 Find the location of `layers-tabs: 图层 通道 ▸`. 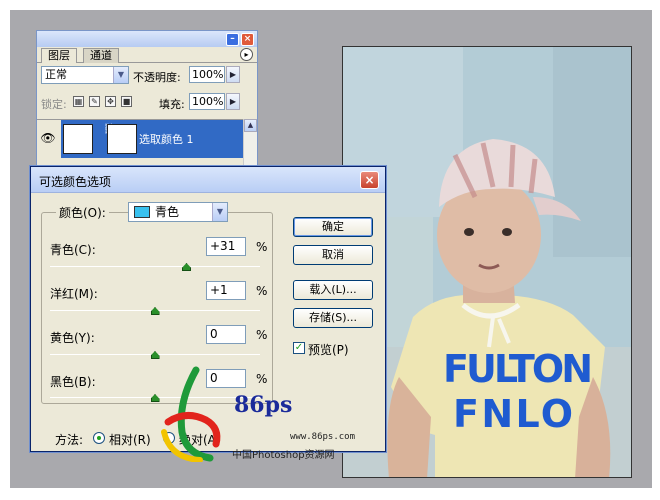

layers-tabs: 图层 通道 ▸ is located at coordinates (147, 55).